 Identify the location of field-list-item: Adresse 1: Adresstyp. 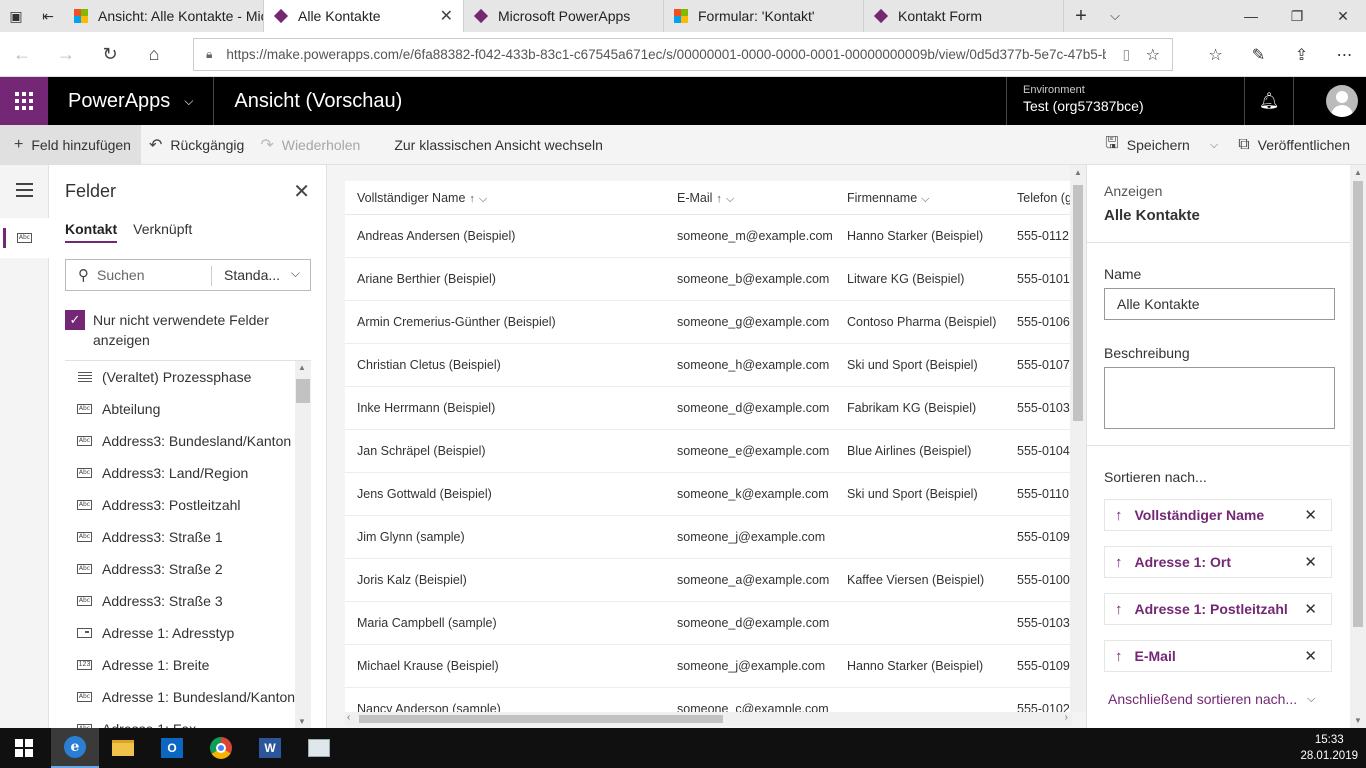
(180, 633).